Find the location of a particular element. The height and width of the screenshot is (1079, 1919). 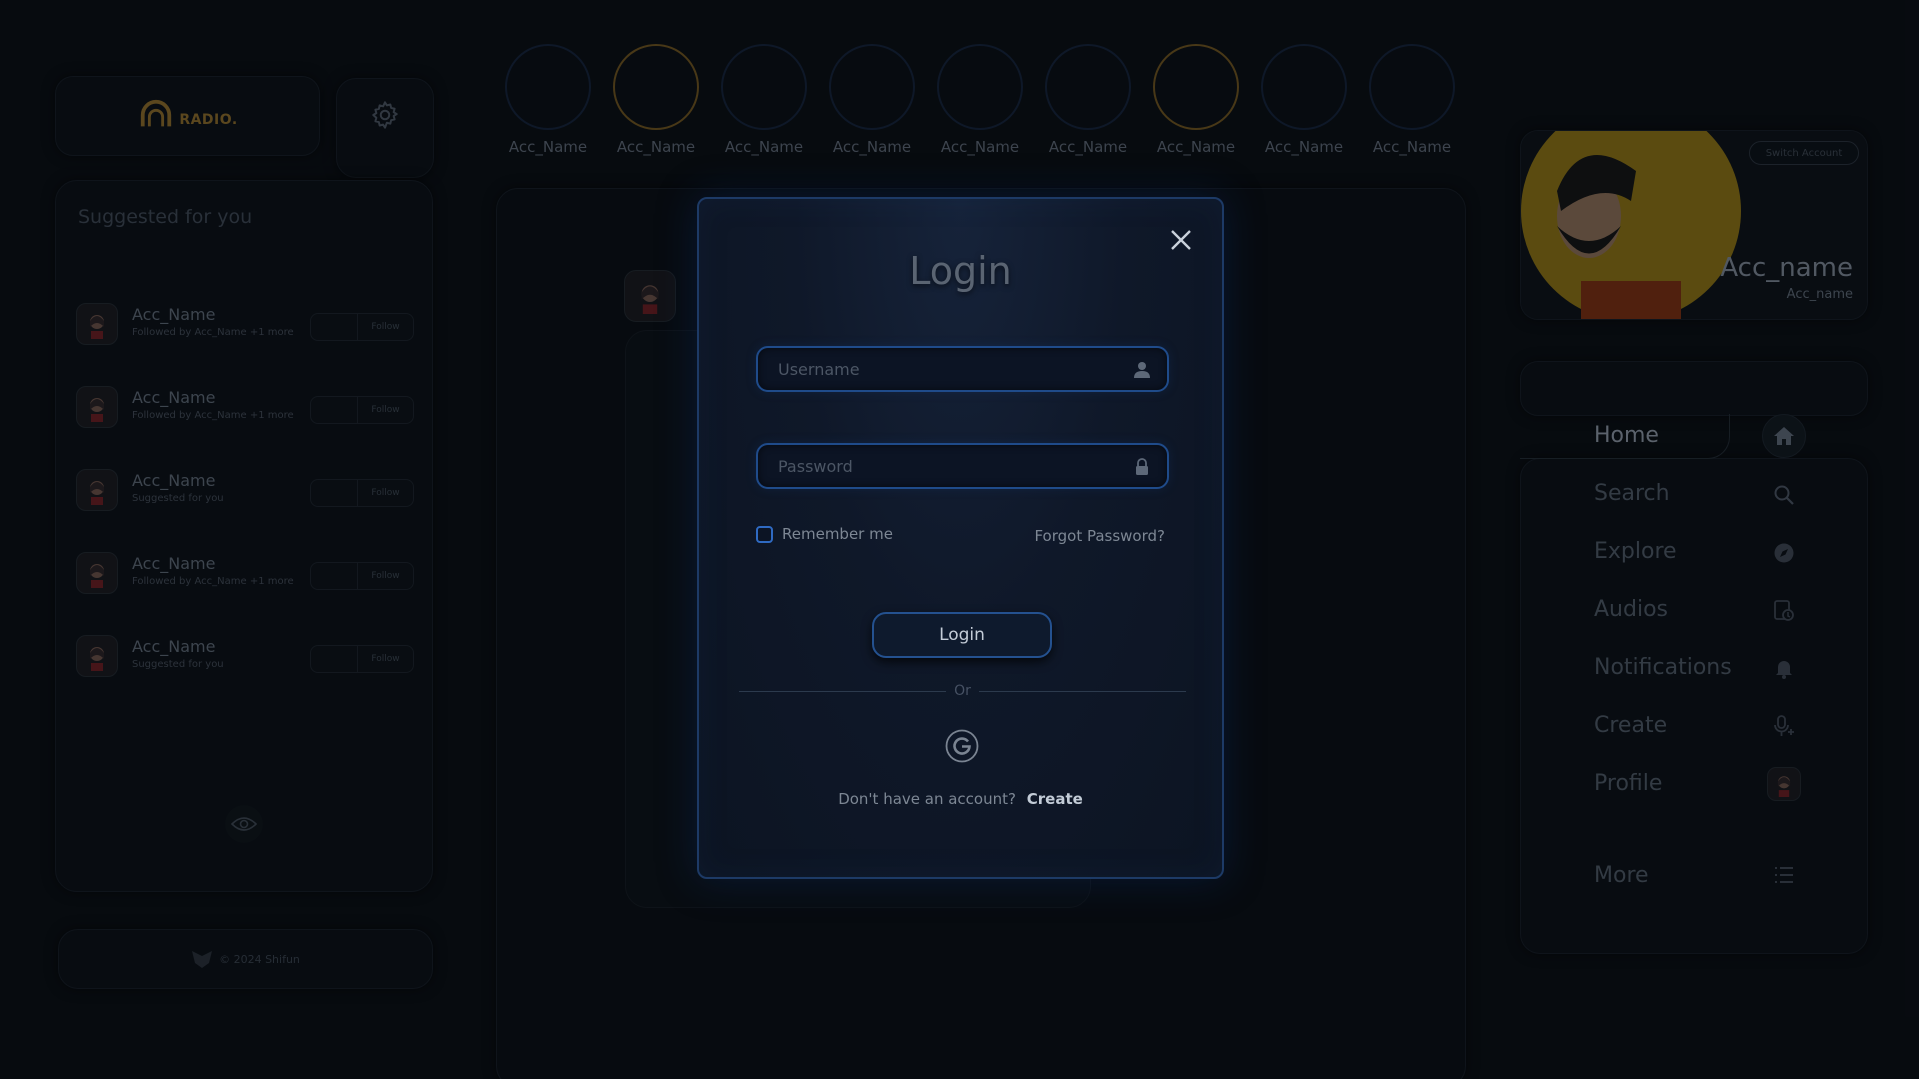

lock-icon is located at coordinates (1142, 466).